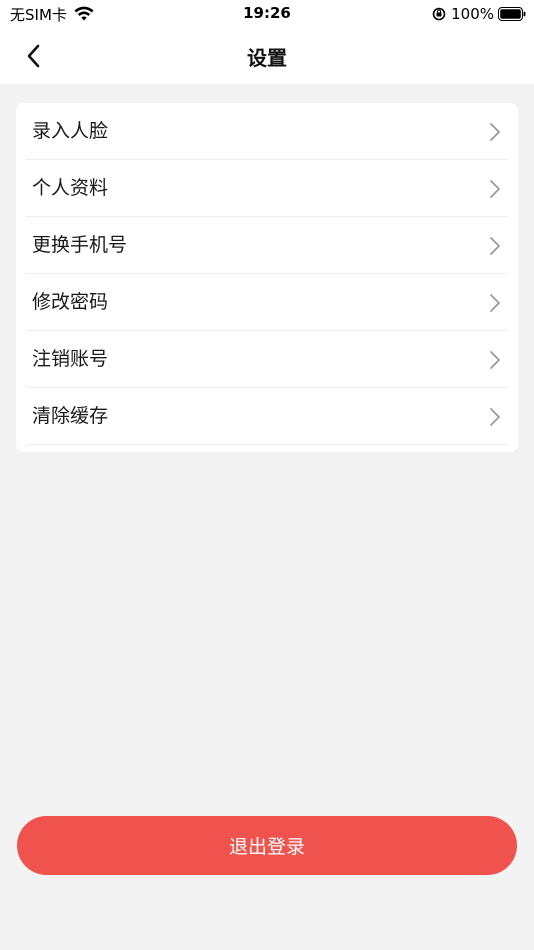 This screenshot has height=950, width=534. I want to click on battery-percent: 100%, so click(472, 14).